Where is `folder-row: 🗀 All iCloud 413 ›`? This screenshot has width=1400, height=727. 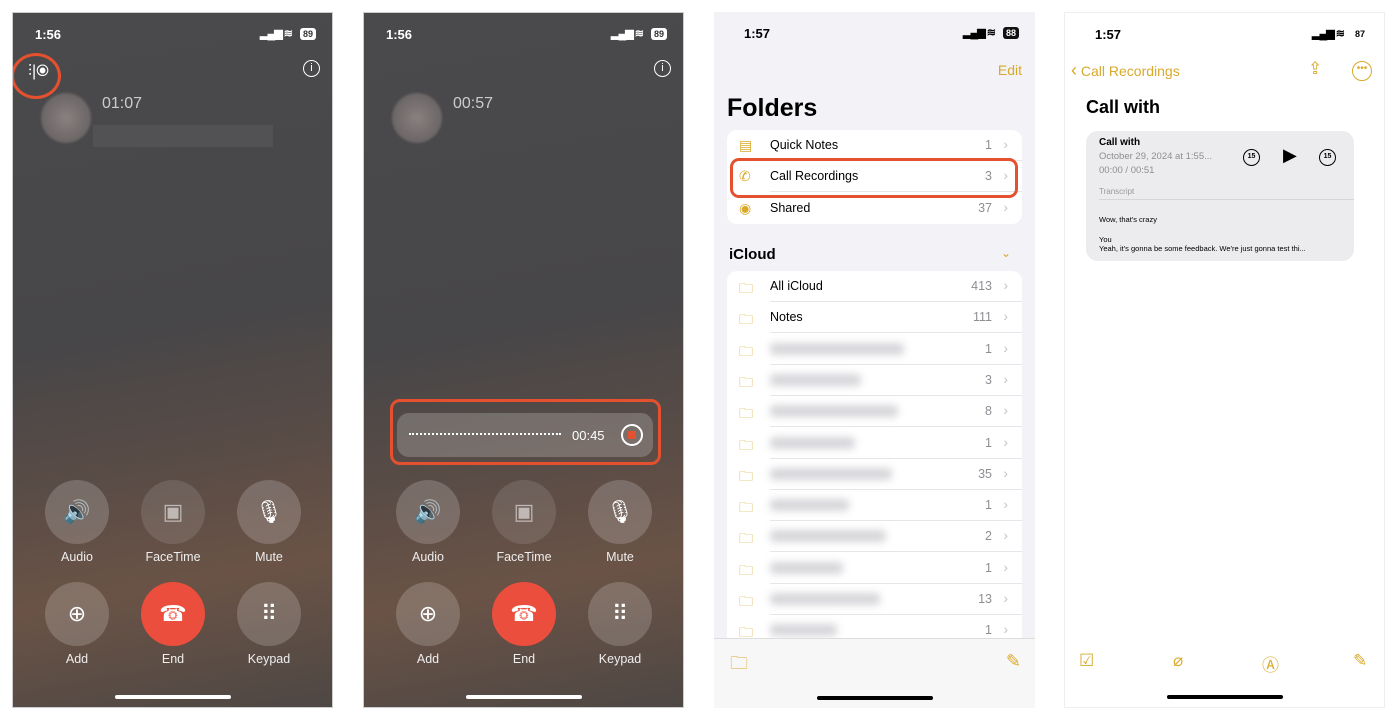 folder-row: 🗀 All iCloud 413 › is located at coordinates (874, 286).